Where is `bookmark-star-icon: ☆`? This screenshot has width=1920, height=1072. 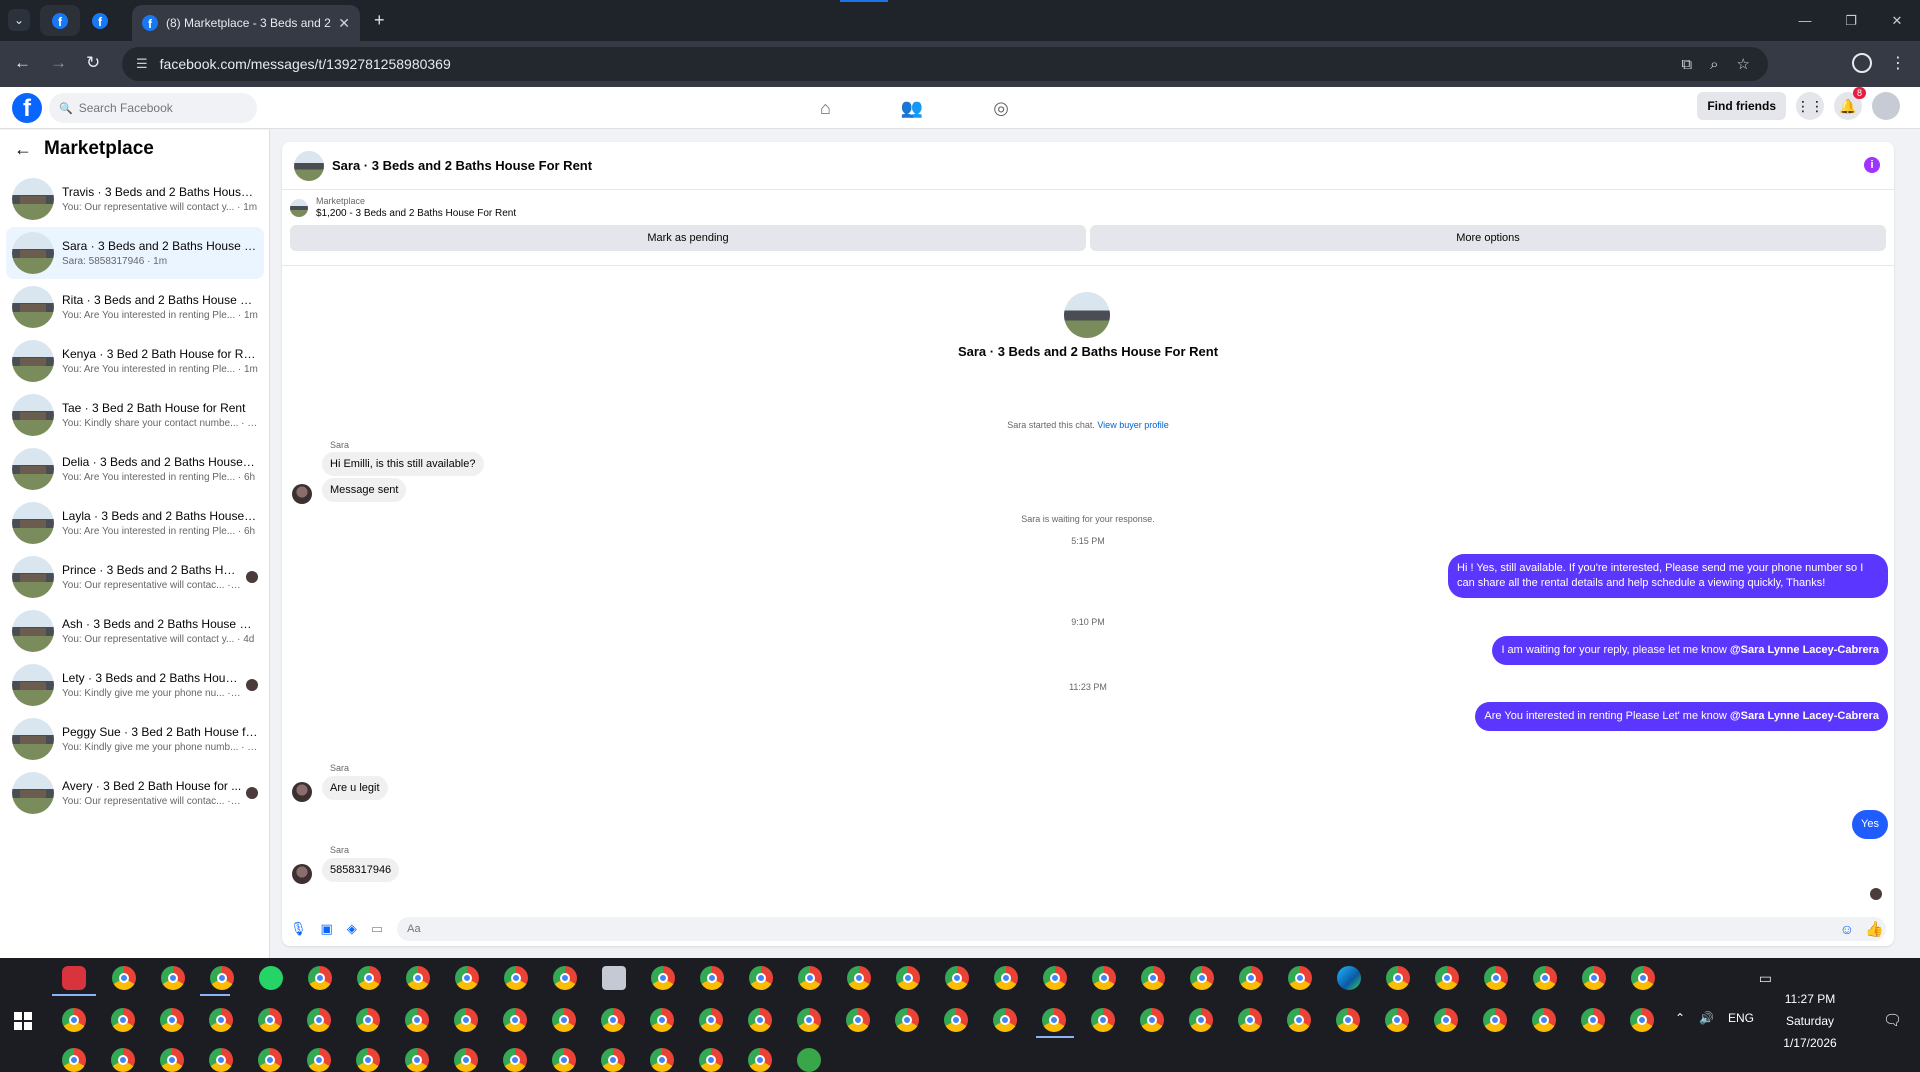
bookmark-star-icon: ☆ is located at coordinates (1743, 64).